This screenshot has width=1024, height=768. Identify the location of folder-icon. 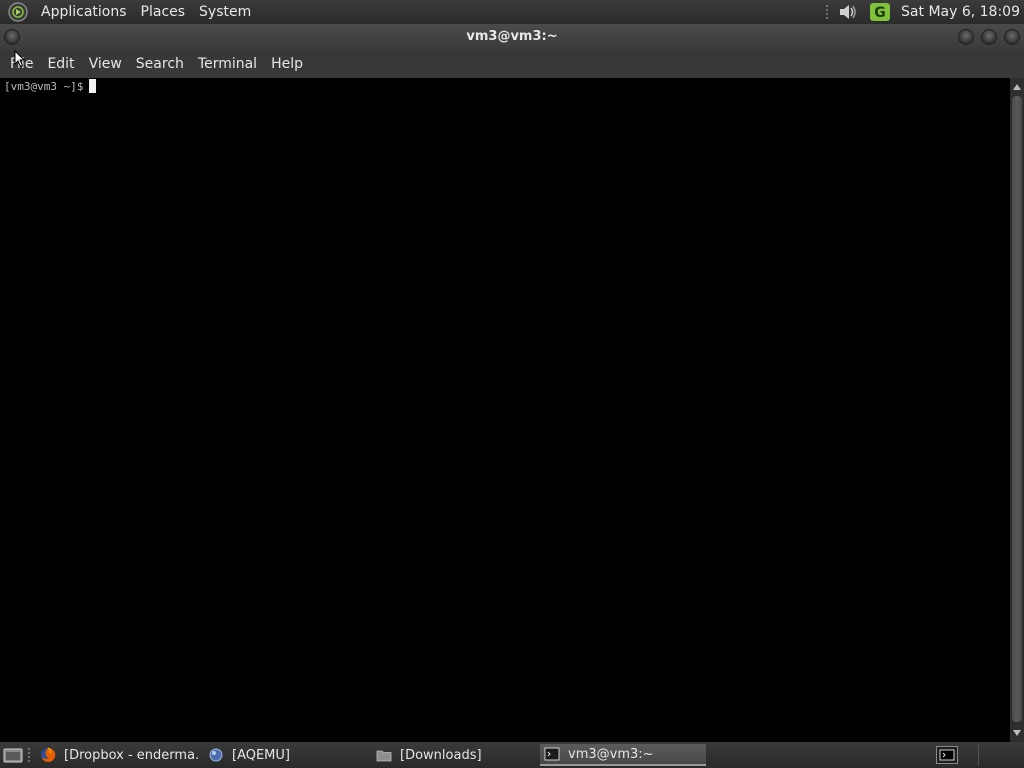
(384, 756).